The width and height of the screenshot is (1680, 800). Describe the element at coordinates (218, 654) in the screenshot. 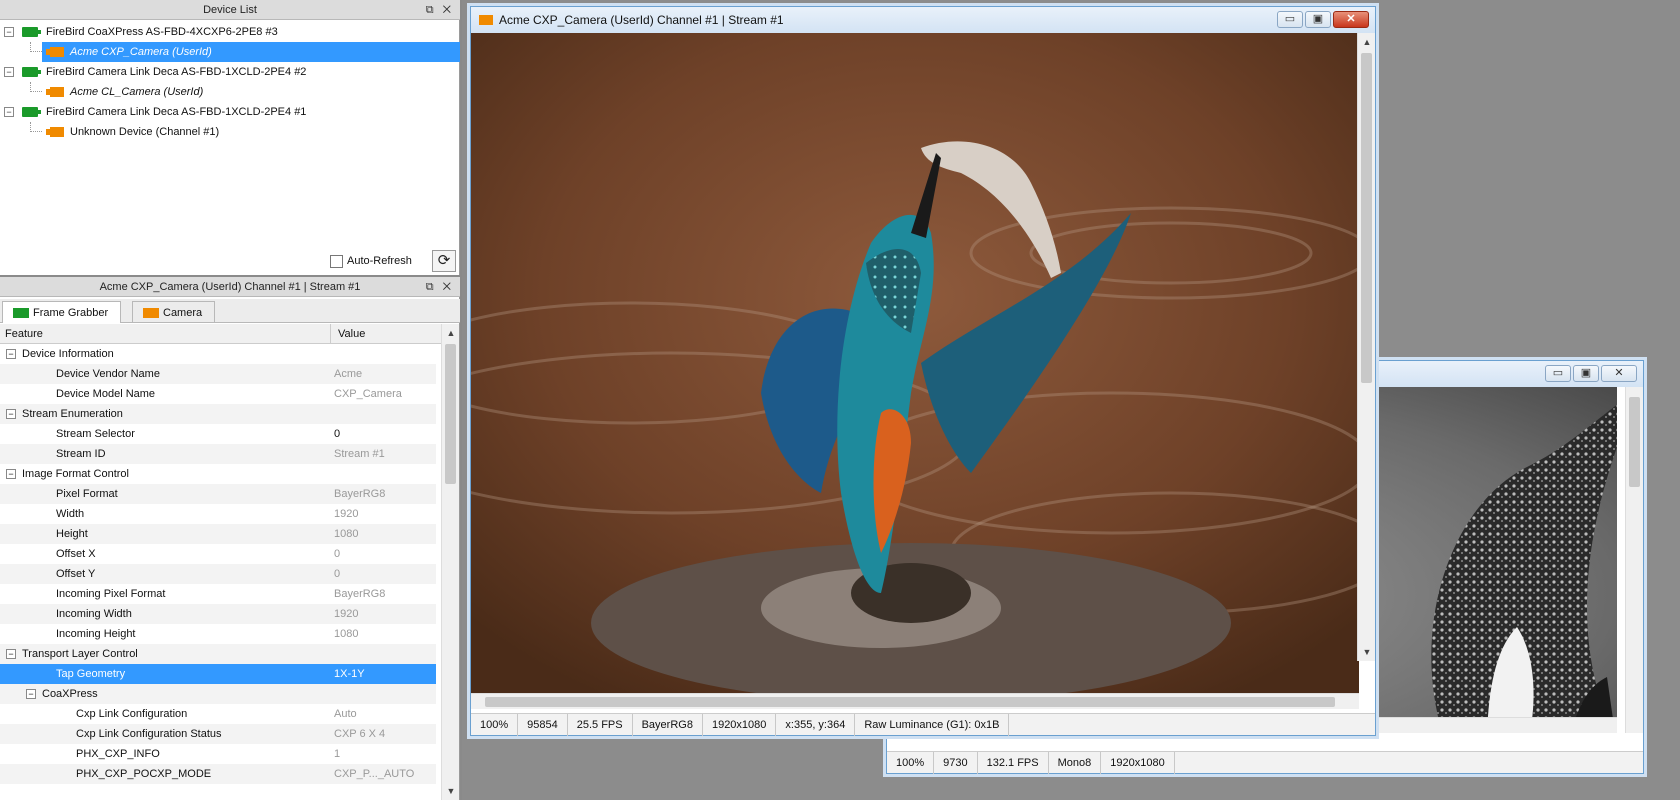

I see `feature-category-row: − Transport Layer Control` at that location.